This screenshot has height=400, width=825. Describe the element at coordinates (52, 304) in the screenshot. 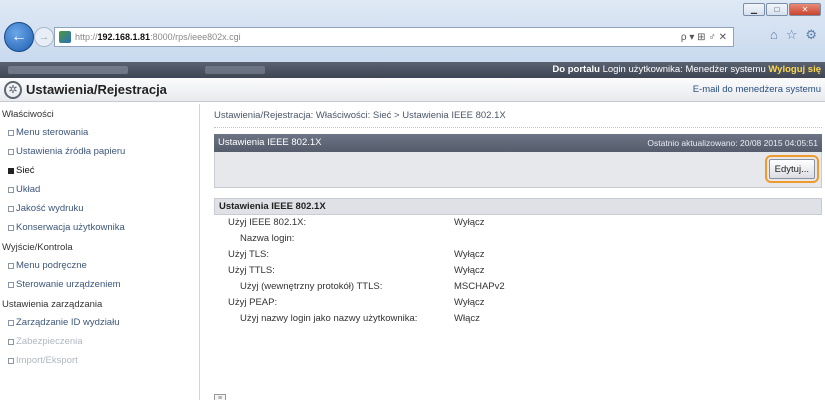

I see `sidebar-group-ustawienia-zarzadzania: Ustawienia zarządzania` at that location.